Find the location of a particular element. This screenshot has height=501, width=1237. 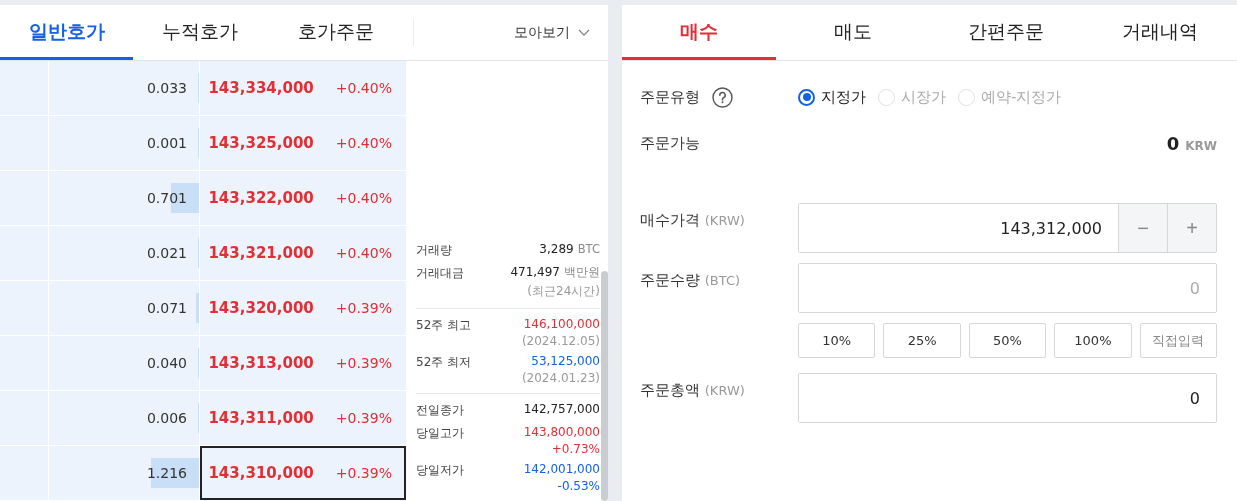

percent-button: 50% is located at coordinates (1007, 340).